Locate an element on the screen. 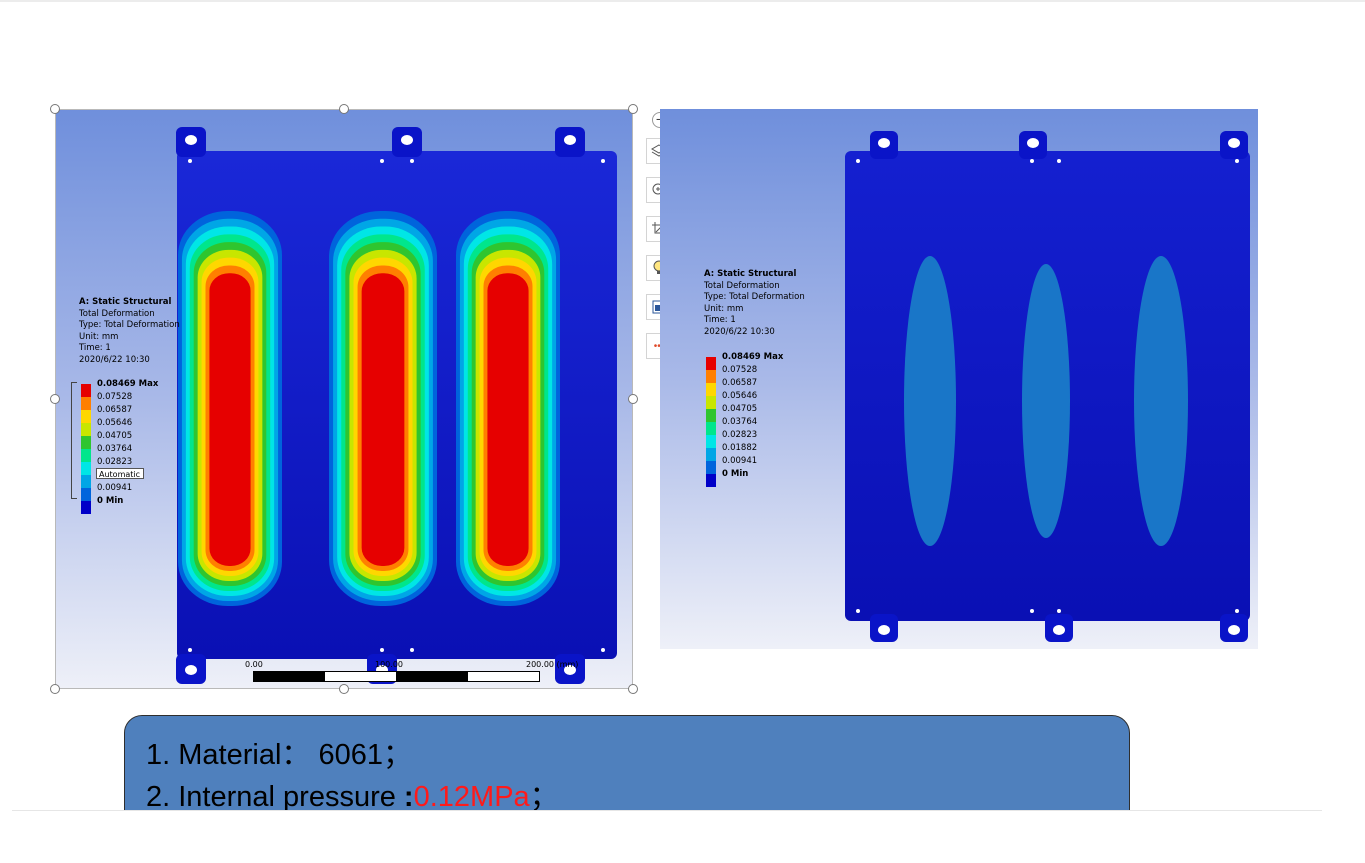  scale-bracket is located at coordinates (74, 440).